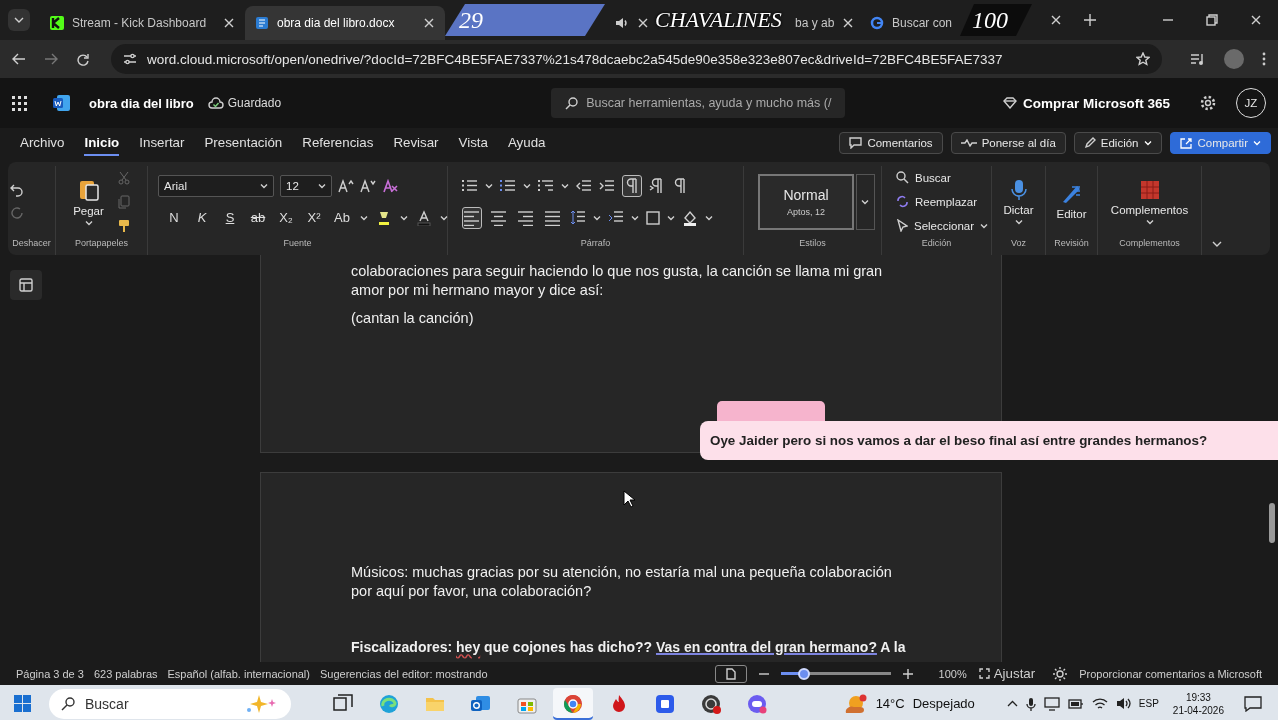 This screenshot has width=1278, height=720. Describe the element at coordinates (877, 23) in the screenshot. I see `ring-logo-icon` at that location.